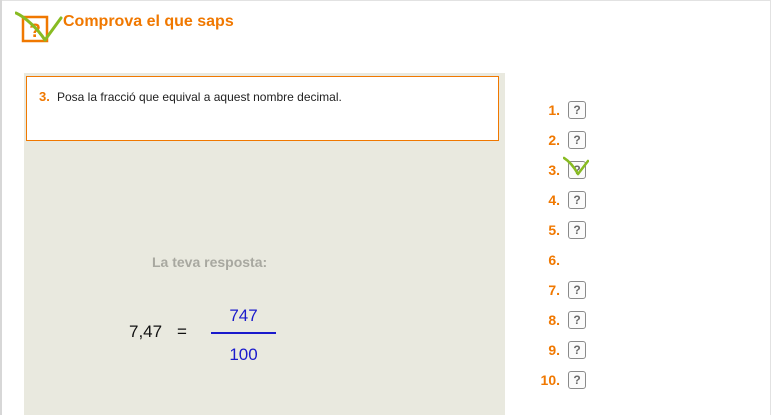  I want to click on nav-item-number: 3., so click(554, 170).